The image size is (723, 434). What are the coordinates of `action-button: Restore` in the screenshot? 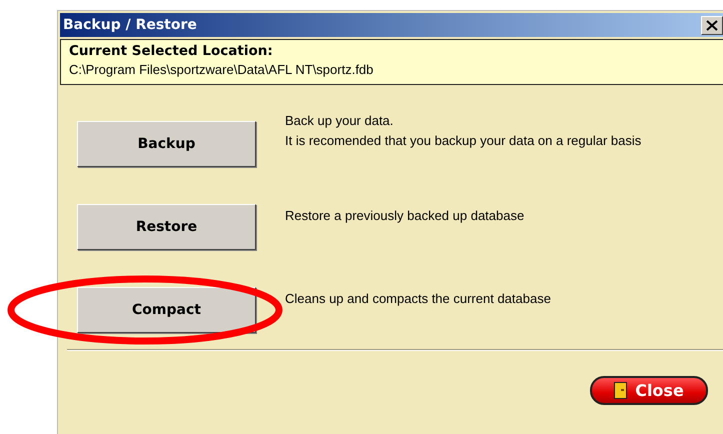 It's located at (166, 227).